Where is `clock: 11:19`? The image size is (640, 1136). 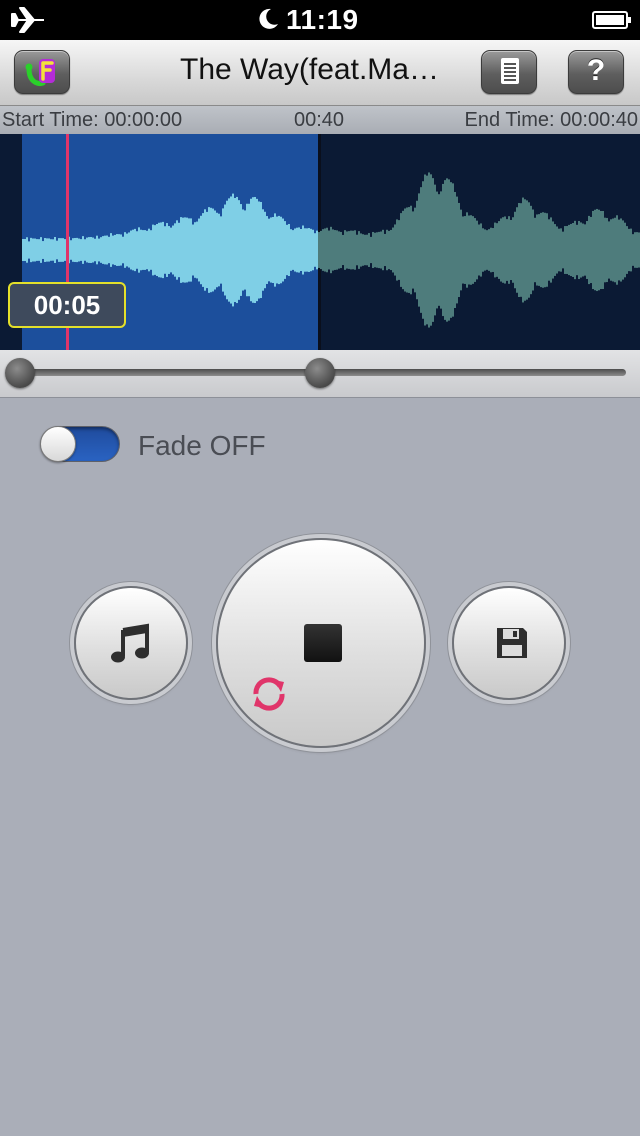
clock: 11:19 is located at coordinates (322, 19).